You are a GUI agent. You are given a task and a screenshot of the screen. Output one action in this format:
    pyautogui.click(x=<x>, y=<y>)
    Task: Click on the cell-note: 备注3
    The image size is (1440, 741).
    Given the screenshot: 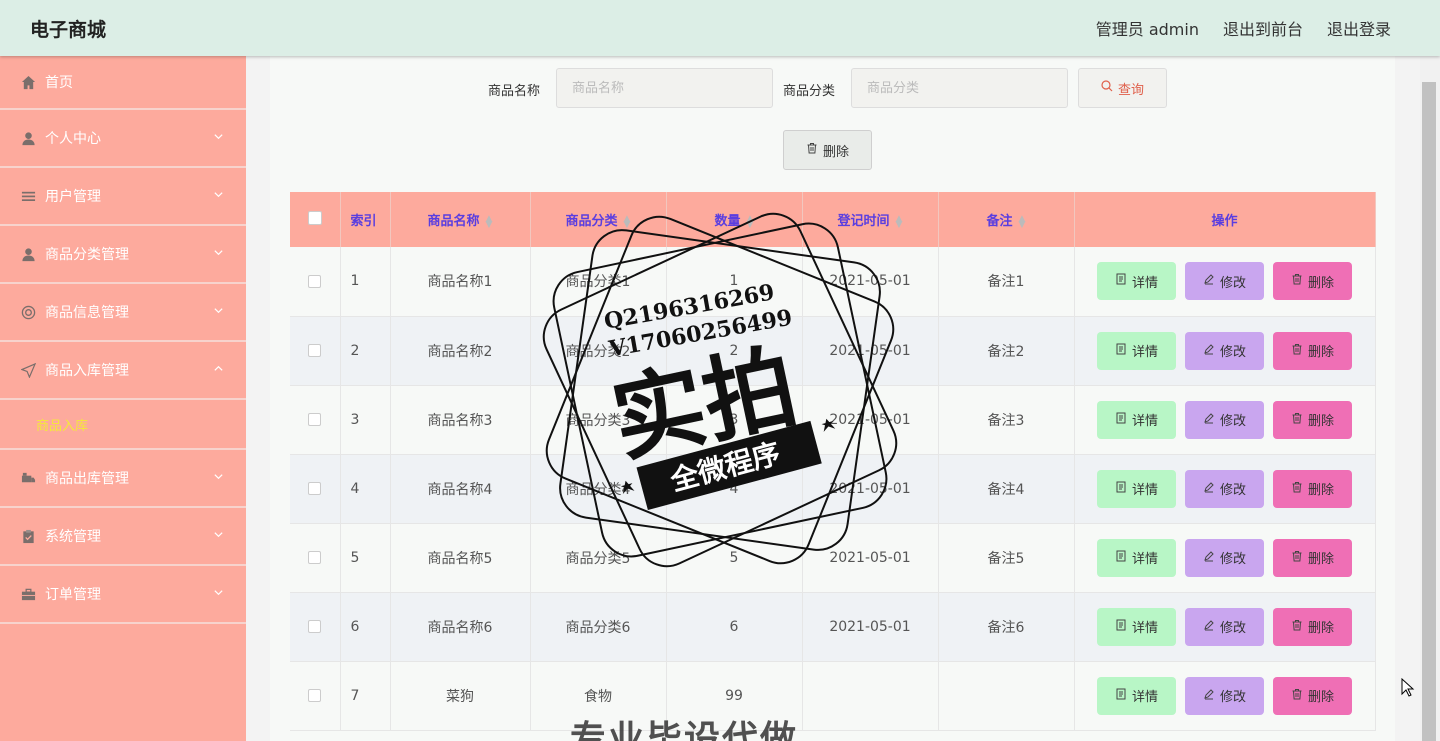 What is the action you would take?
    pyautogui.click(x=1006, y=420)
    